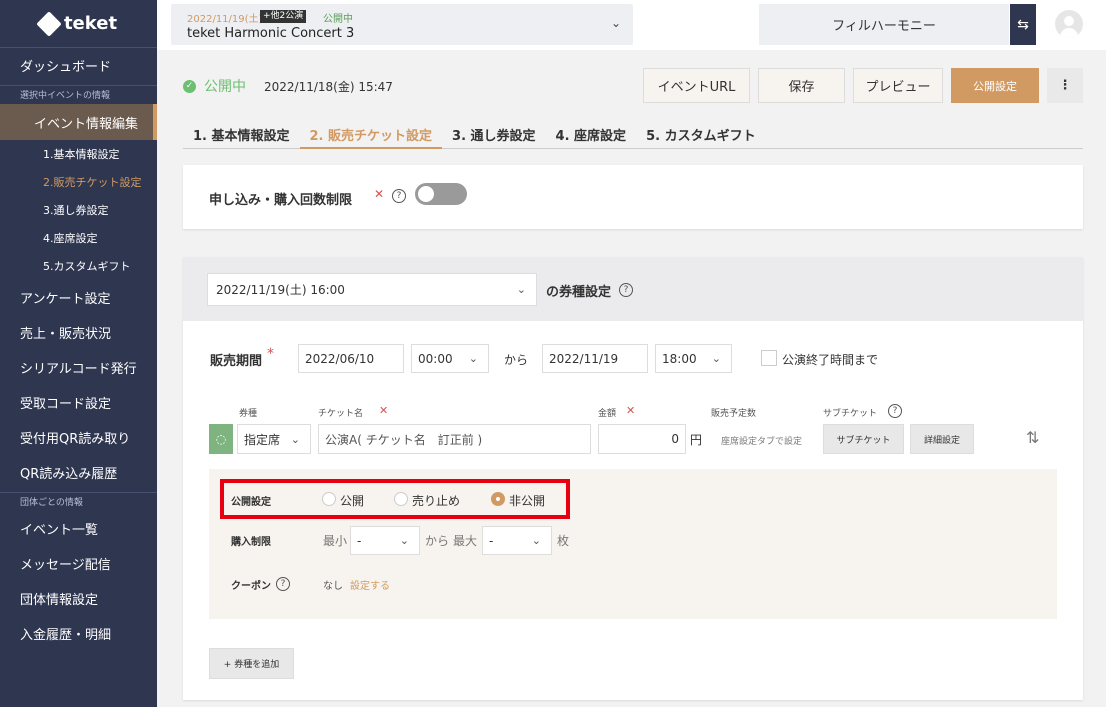 The height and width of the screenshot is (707, 1106). Describe the element at coordinates (236, 361) in the screenshot. I see `sales-period-label: 販売期間` at that location.